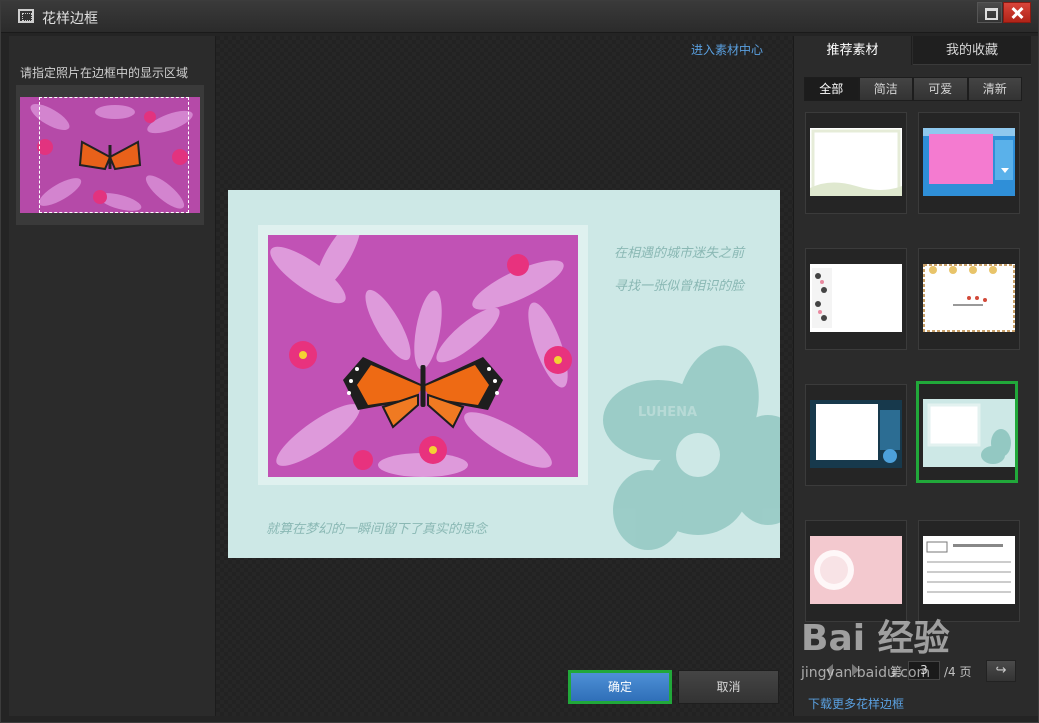  I want to click on close-button, so click(1017, 12).